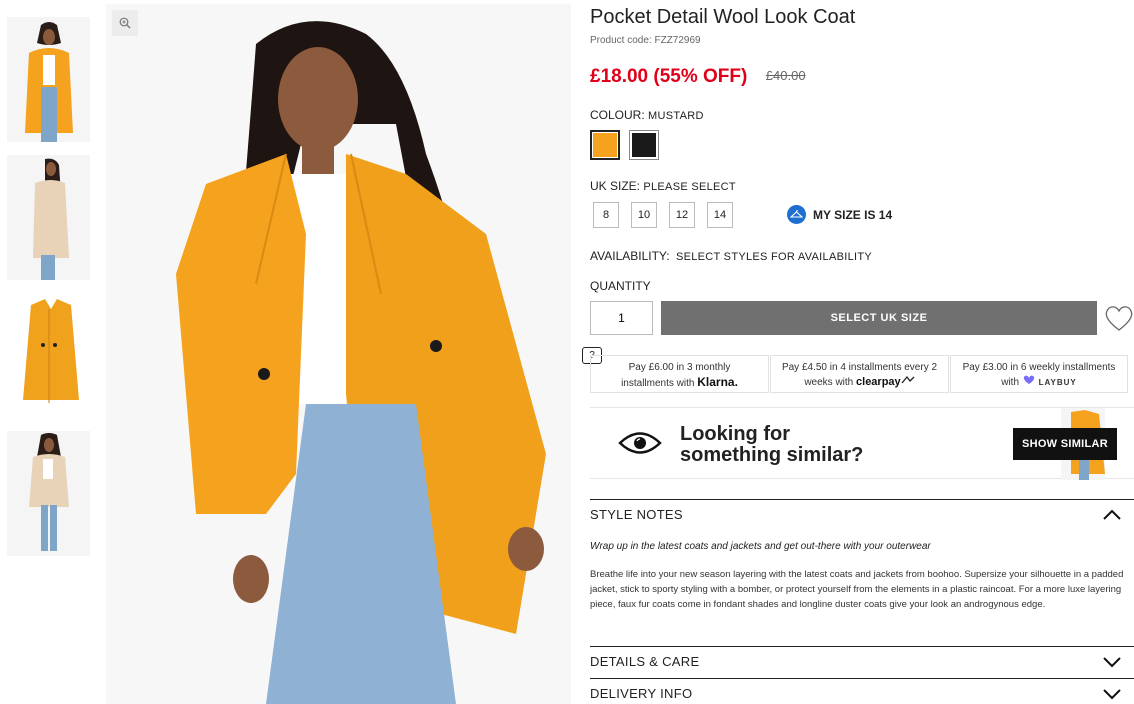 The image size is (1134, 704). Describe the element at coordinates (723, 17) in the screenshot. I see `product-title: Pocket Detail Wool Look Coat` at that location.